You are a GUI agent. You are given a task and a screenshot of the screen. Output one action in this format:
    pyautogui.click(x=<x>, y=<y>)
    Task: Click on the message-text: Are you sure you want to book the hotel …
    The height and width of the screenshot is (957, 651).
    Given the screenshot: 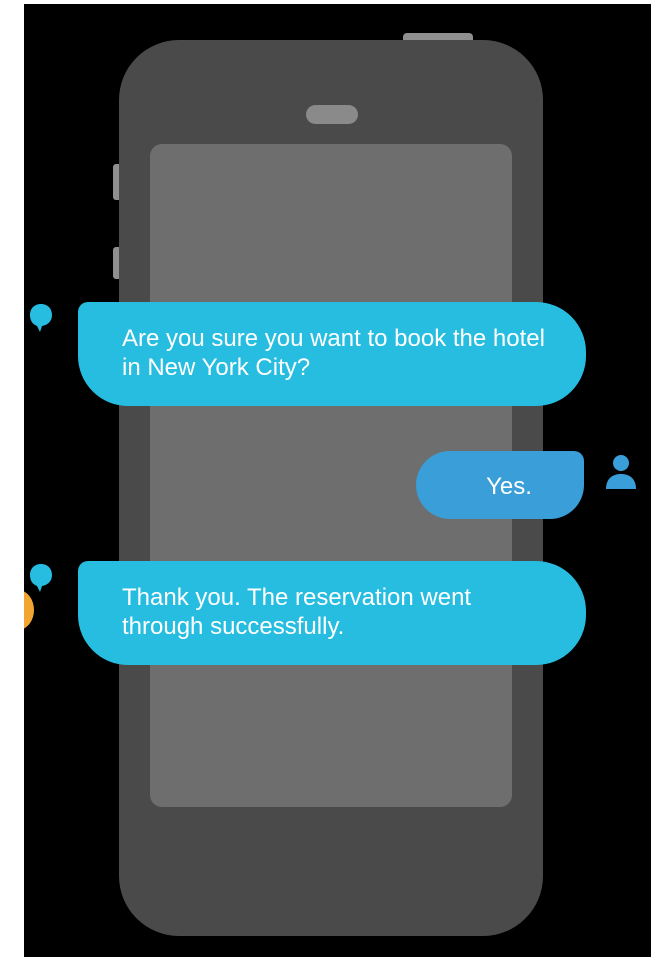 What is the action you would take?
    pyautogui.click(x=333, y=353)
    